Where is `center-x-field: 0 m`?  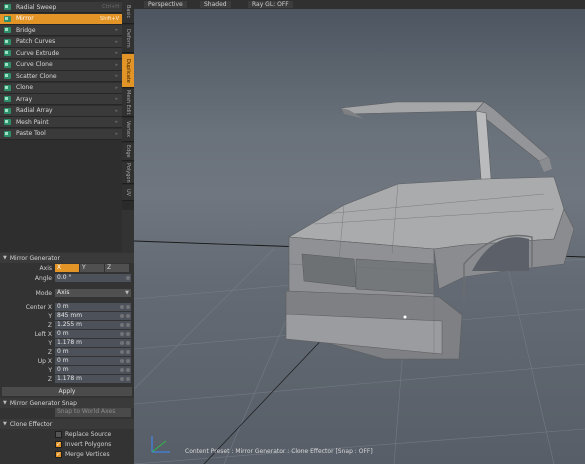 center-x-field: 0 m is located at coordinates (93, 307).